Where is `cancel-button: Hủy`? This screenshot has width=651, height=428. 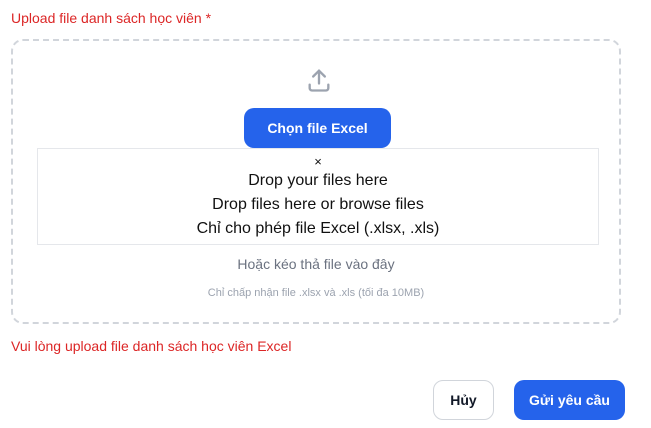
cancel-button: Hủy is located at coordinates (463, 400).